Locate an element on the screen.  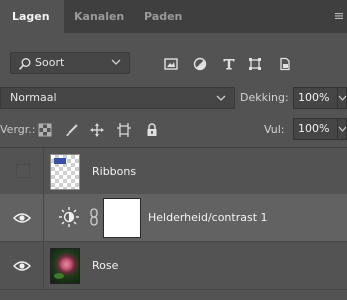
filter-kind-select: Soort is located at coordinates (70, 63).